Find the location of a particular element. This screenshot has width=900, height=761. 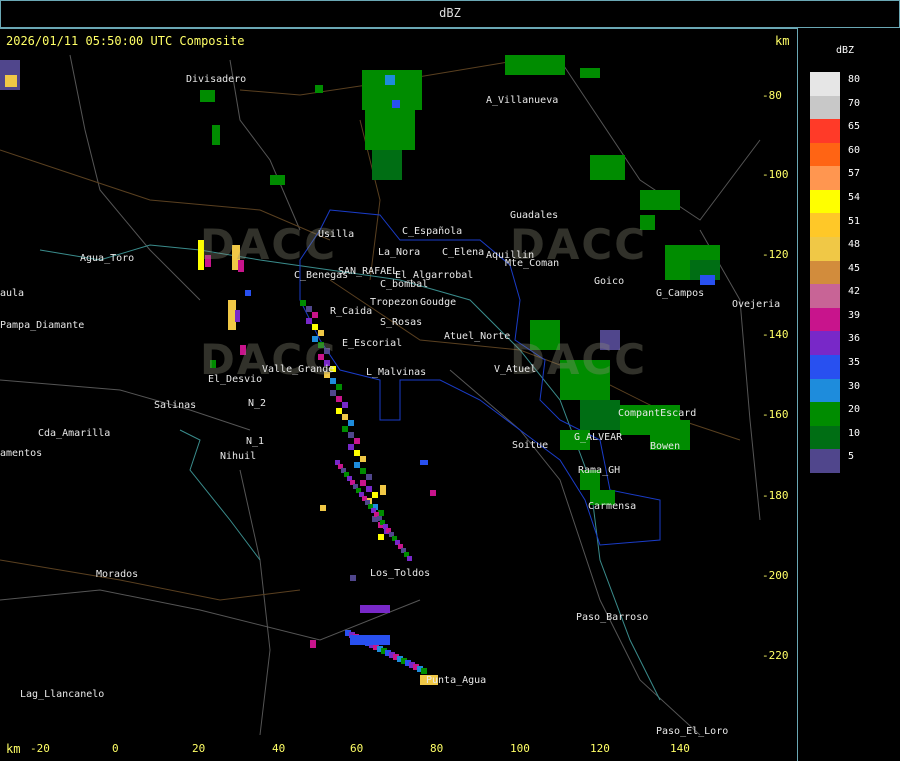

road-line is located at coordinates (150, 580).